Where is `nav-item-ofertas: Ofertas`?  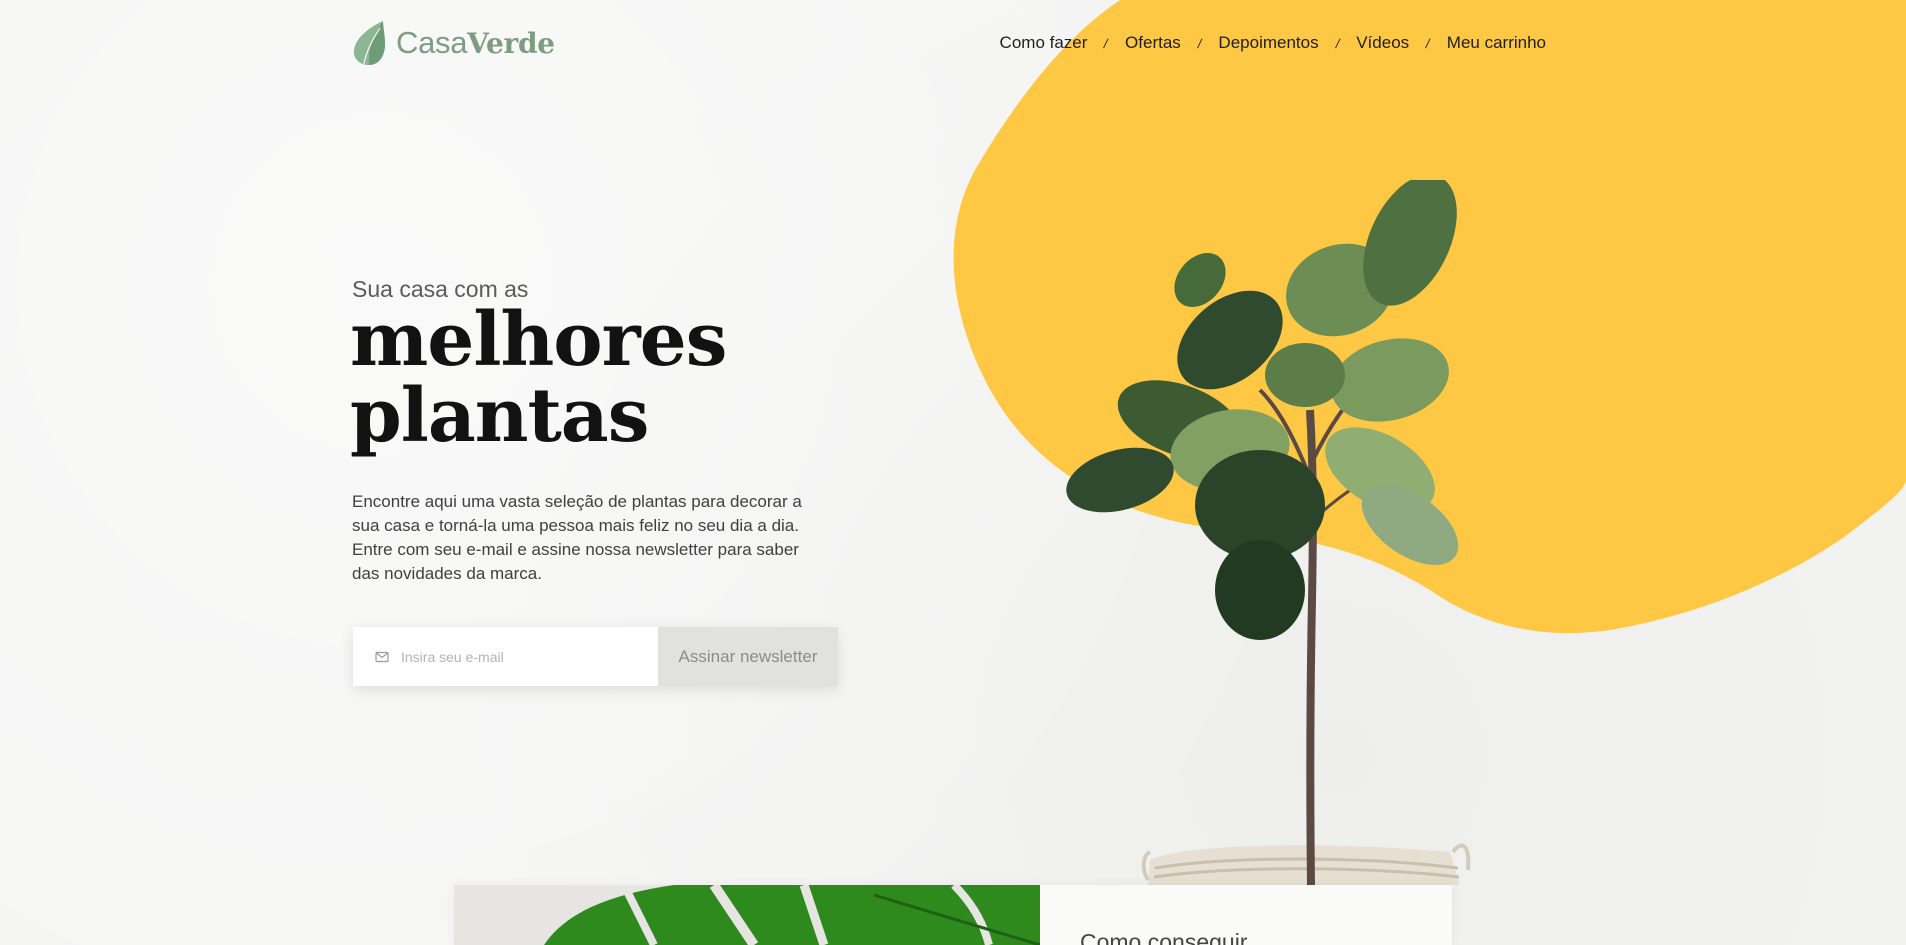
nav-item-ofertas: Ofertas is located at coordinates (1153, 43).